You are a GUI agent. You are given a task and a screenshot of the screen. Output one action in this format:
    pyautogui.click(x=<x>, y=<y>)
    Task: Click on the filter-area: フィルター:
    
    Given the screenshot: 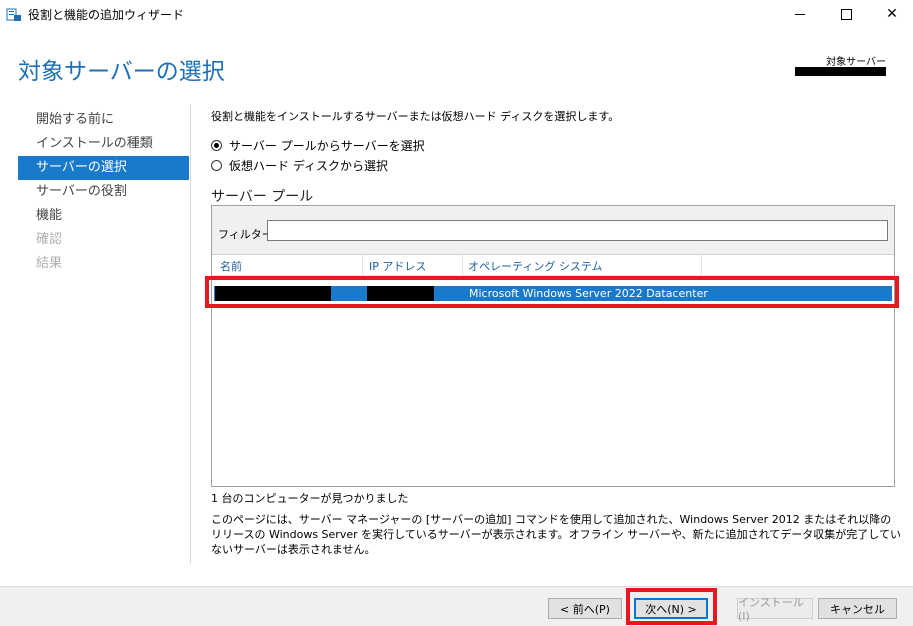 What is the action you would take?
    pyautogui.click(x=553, y=230)
    